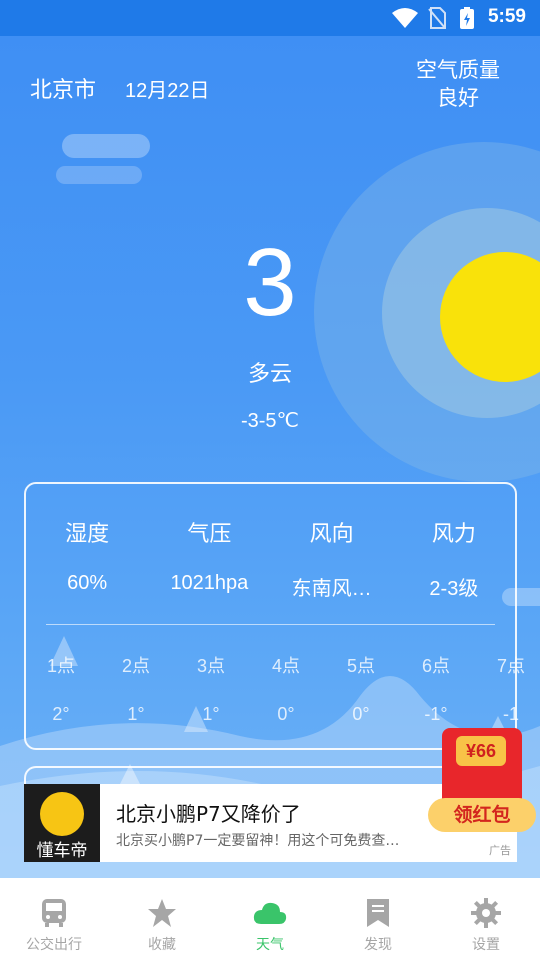 This screenshot has height=960, width=540. What do you see at coordinates (453, 534) in the screenshot?
I see `wind-force-label: 风力` at bounding box center [453, 534].